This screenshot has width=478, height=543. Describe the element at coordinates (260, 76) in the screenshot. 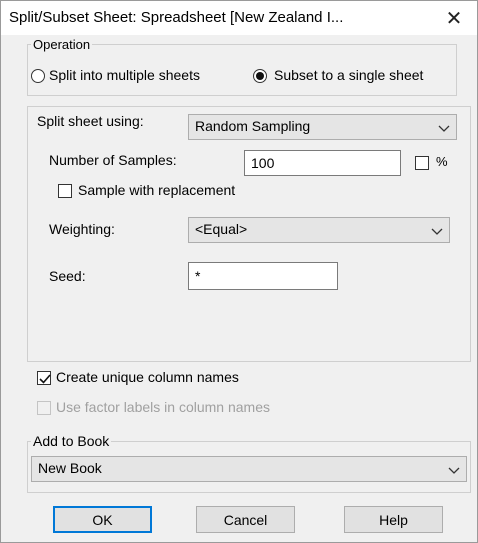

I see `radio-subset-single` at that location.